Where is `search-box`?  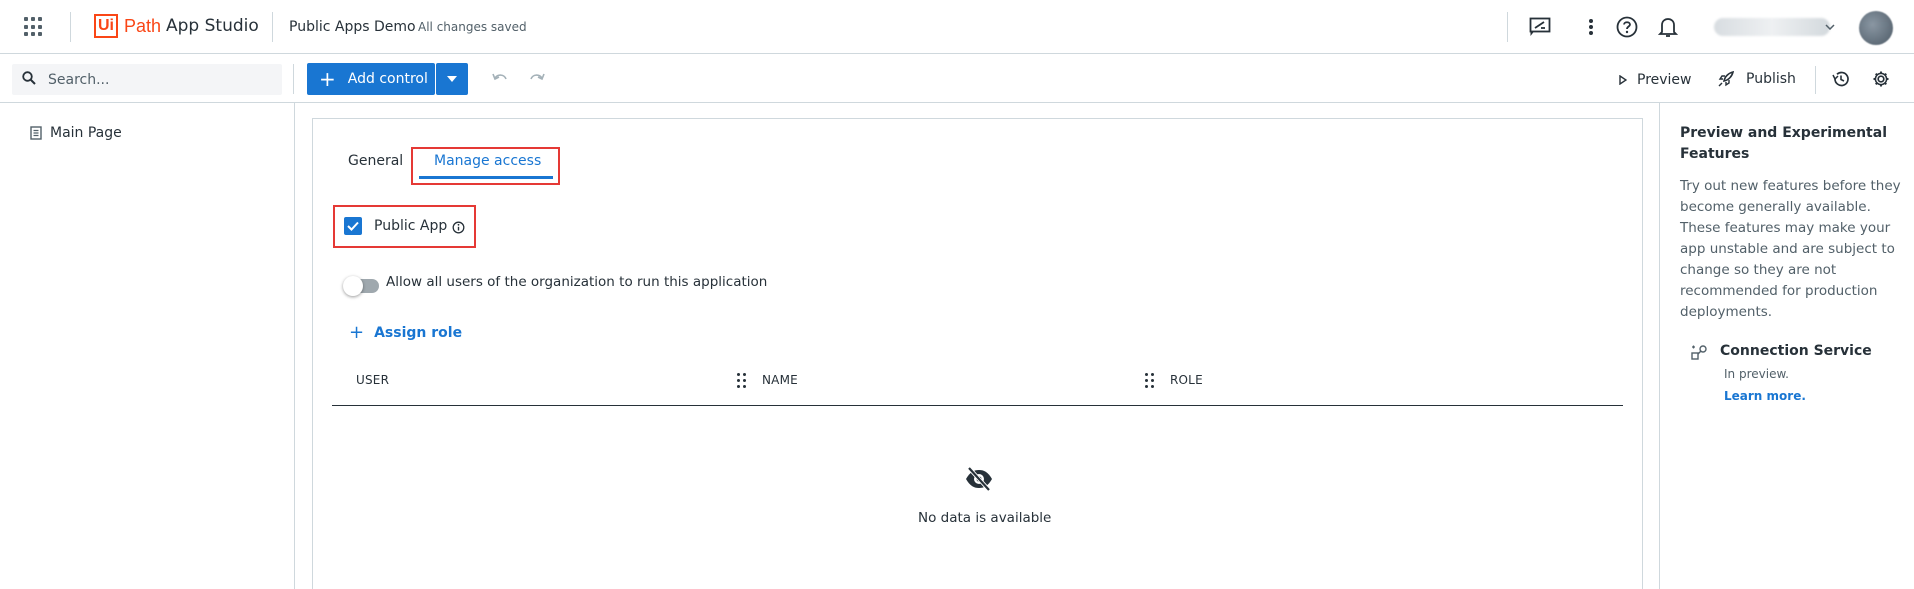 search-box is located at coordinates (147, 79).